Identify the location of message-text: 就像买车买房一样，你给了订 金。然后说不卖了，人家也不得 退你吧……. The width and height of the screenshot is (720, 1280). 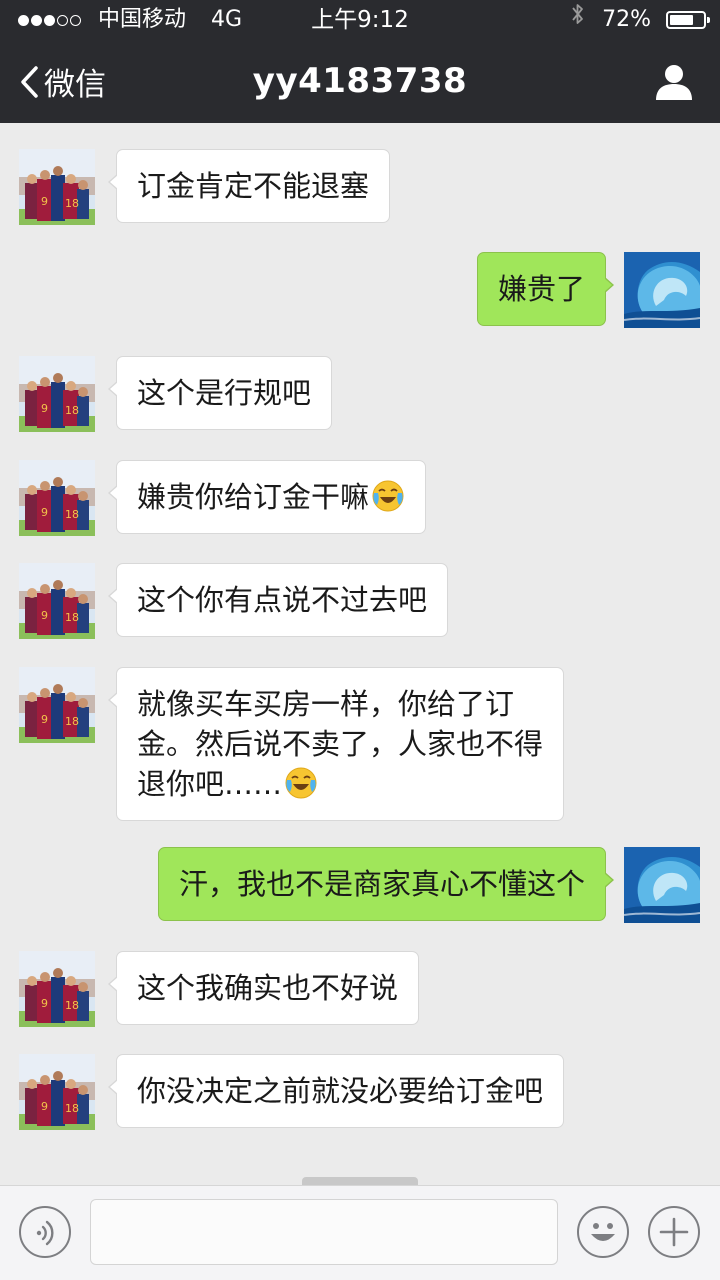
(340, 744).